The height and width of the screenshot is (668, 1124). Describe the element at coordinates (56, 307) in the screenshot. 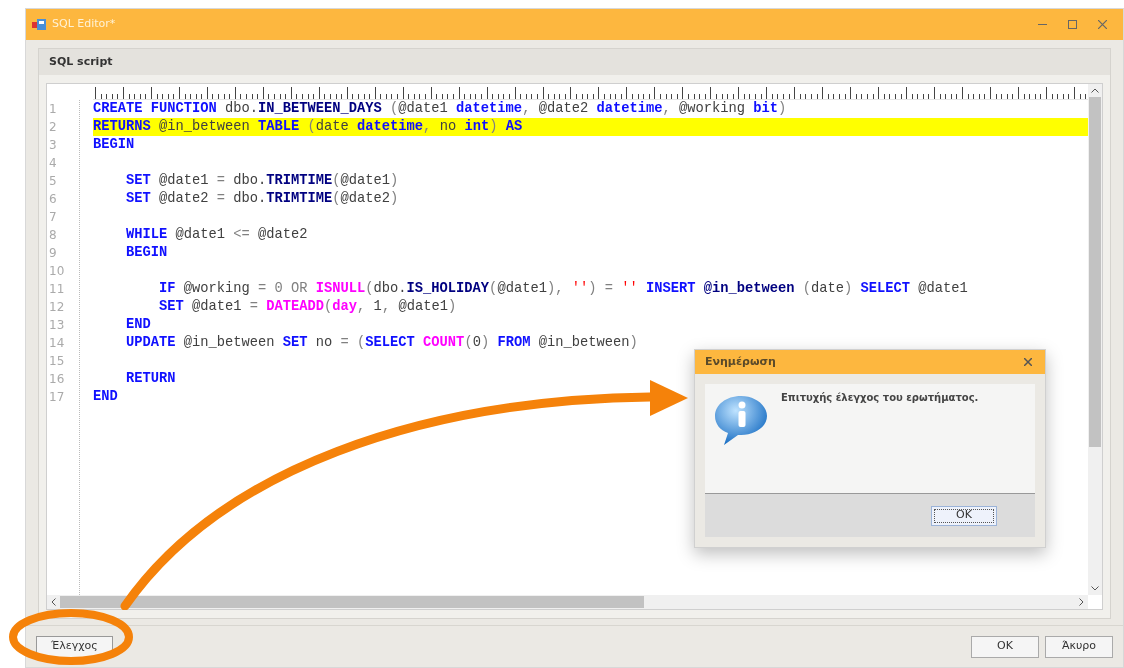

I see `line-number: 12` at that location.